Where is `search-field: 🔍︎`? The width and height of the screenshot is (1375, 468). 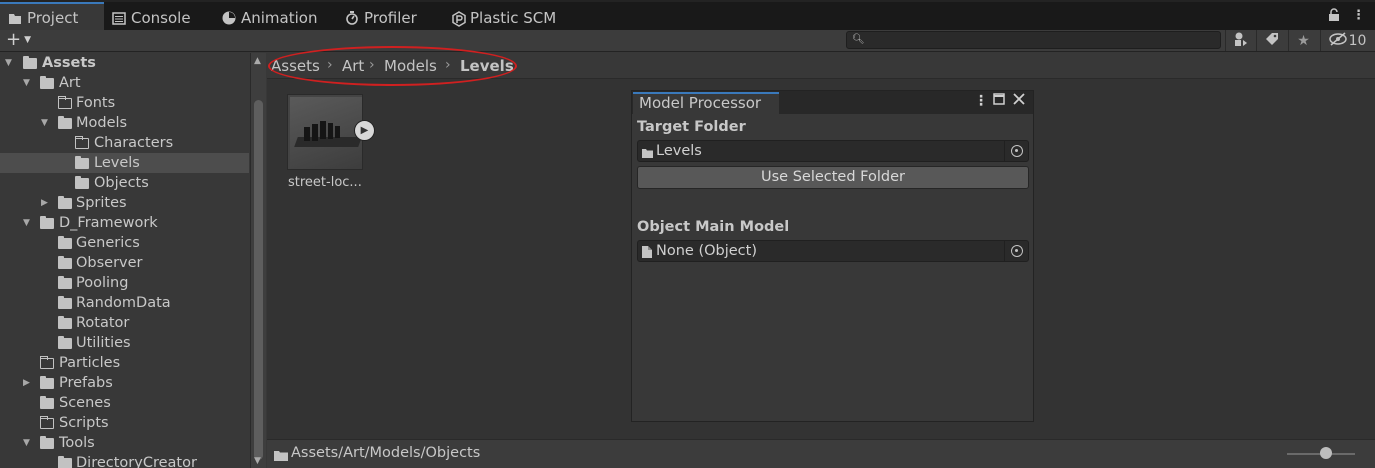 search-field: 🔍︎ is located at coordinates (1033, 40).